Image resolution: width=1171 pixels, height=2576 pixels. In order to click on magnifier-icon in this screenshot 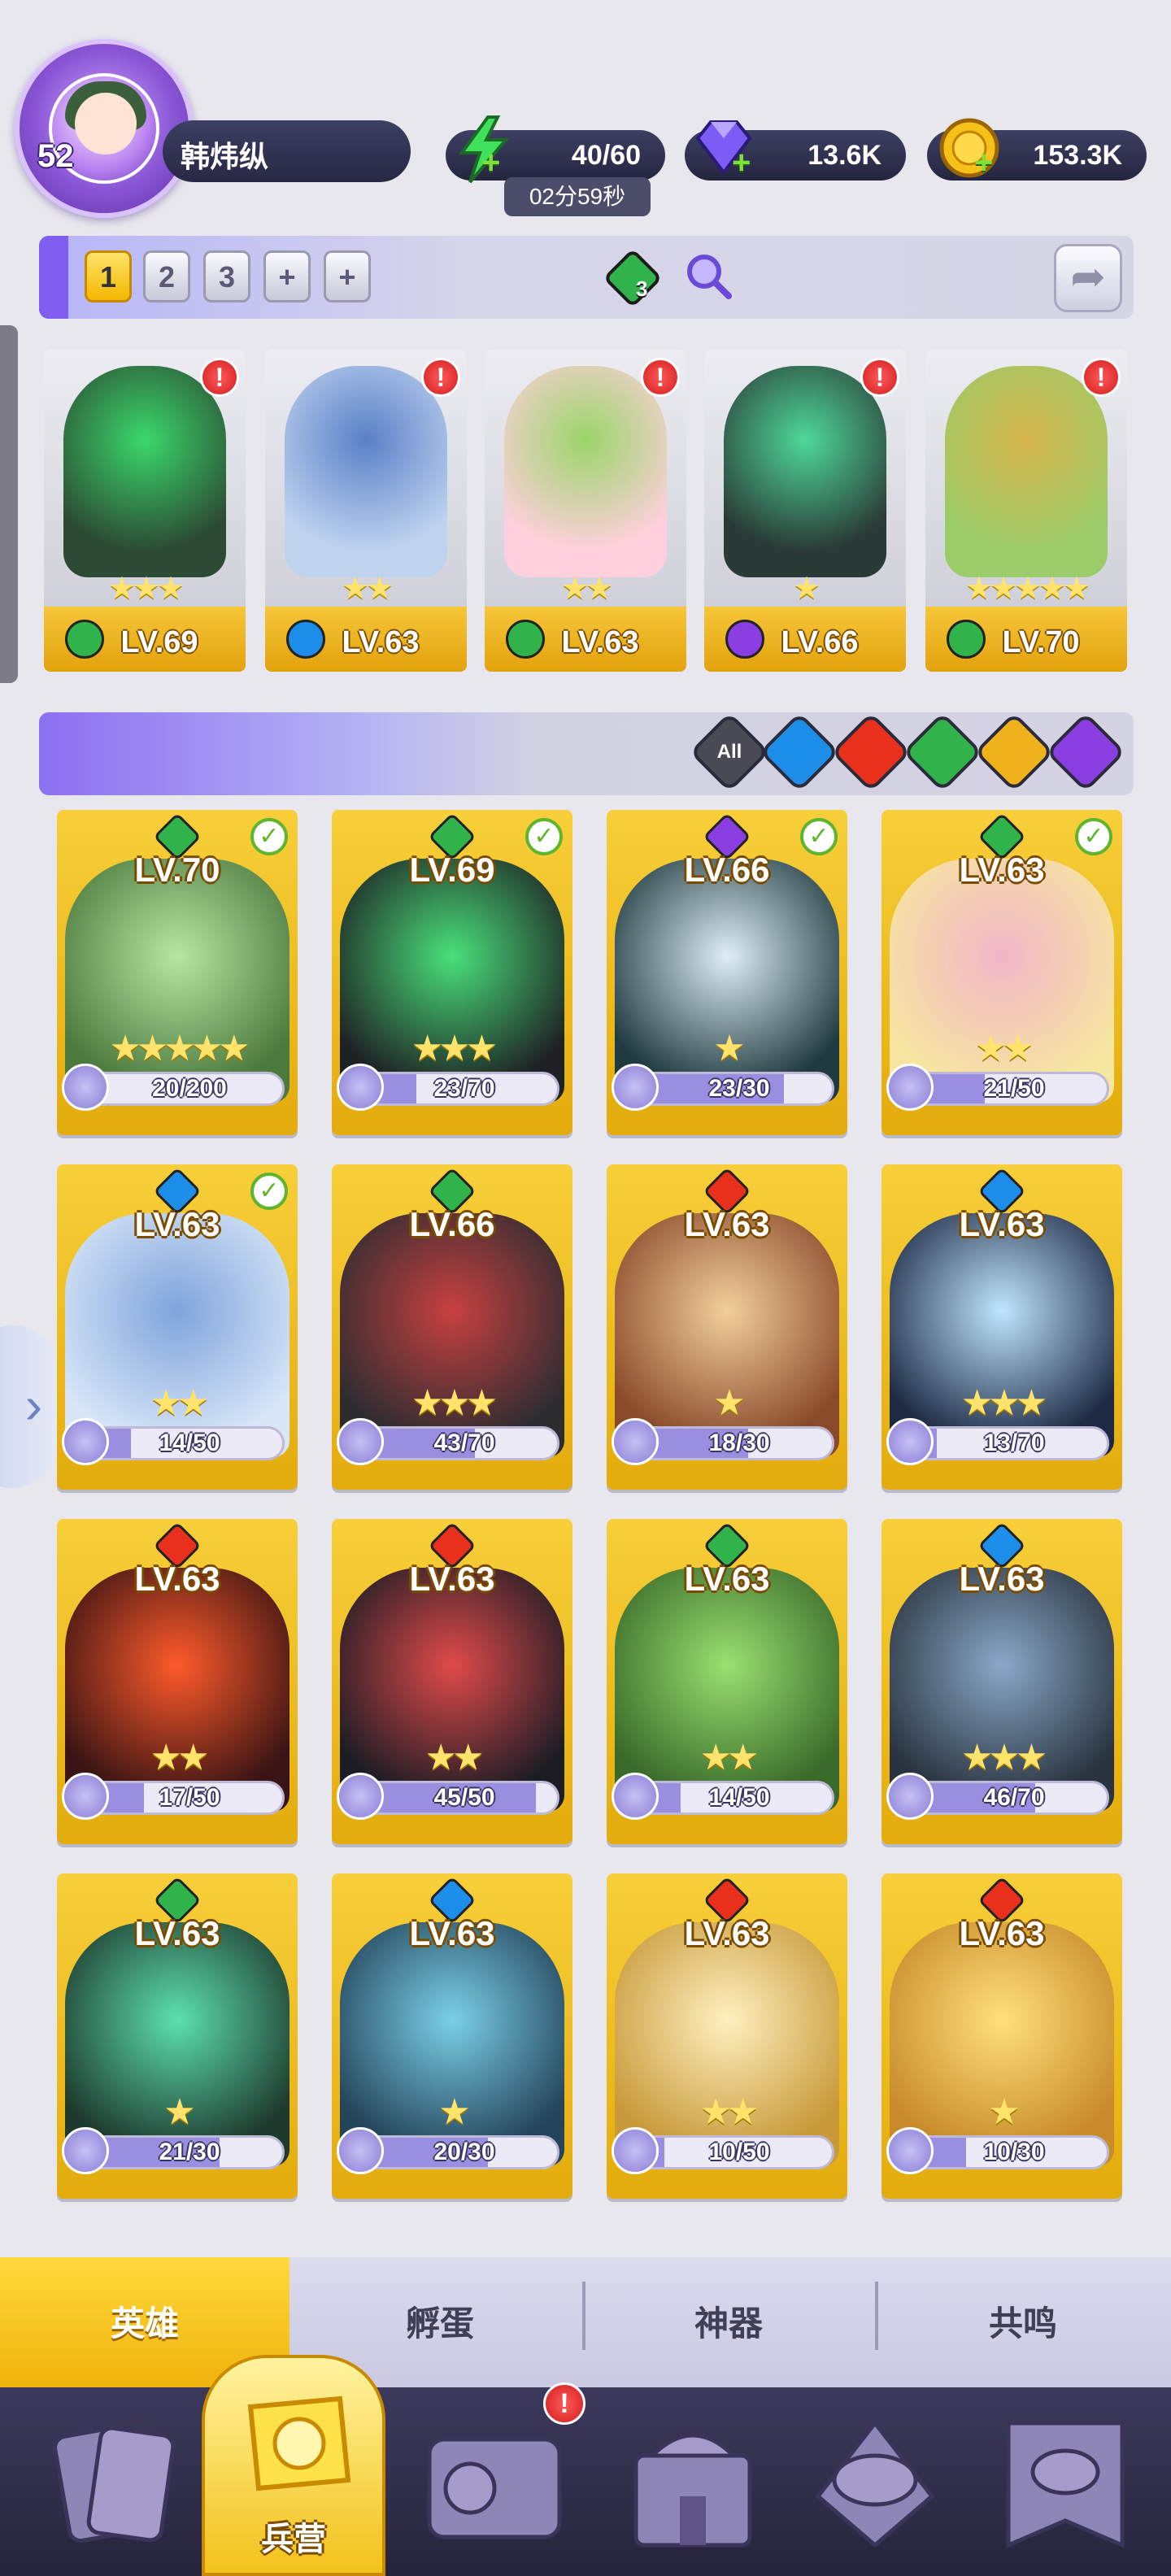, I will do `click(709, 276)`.